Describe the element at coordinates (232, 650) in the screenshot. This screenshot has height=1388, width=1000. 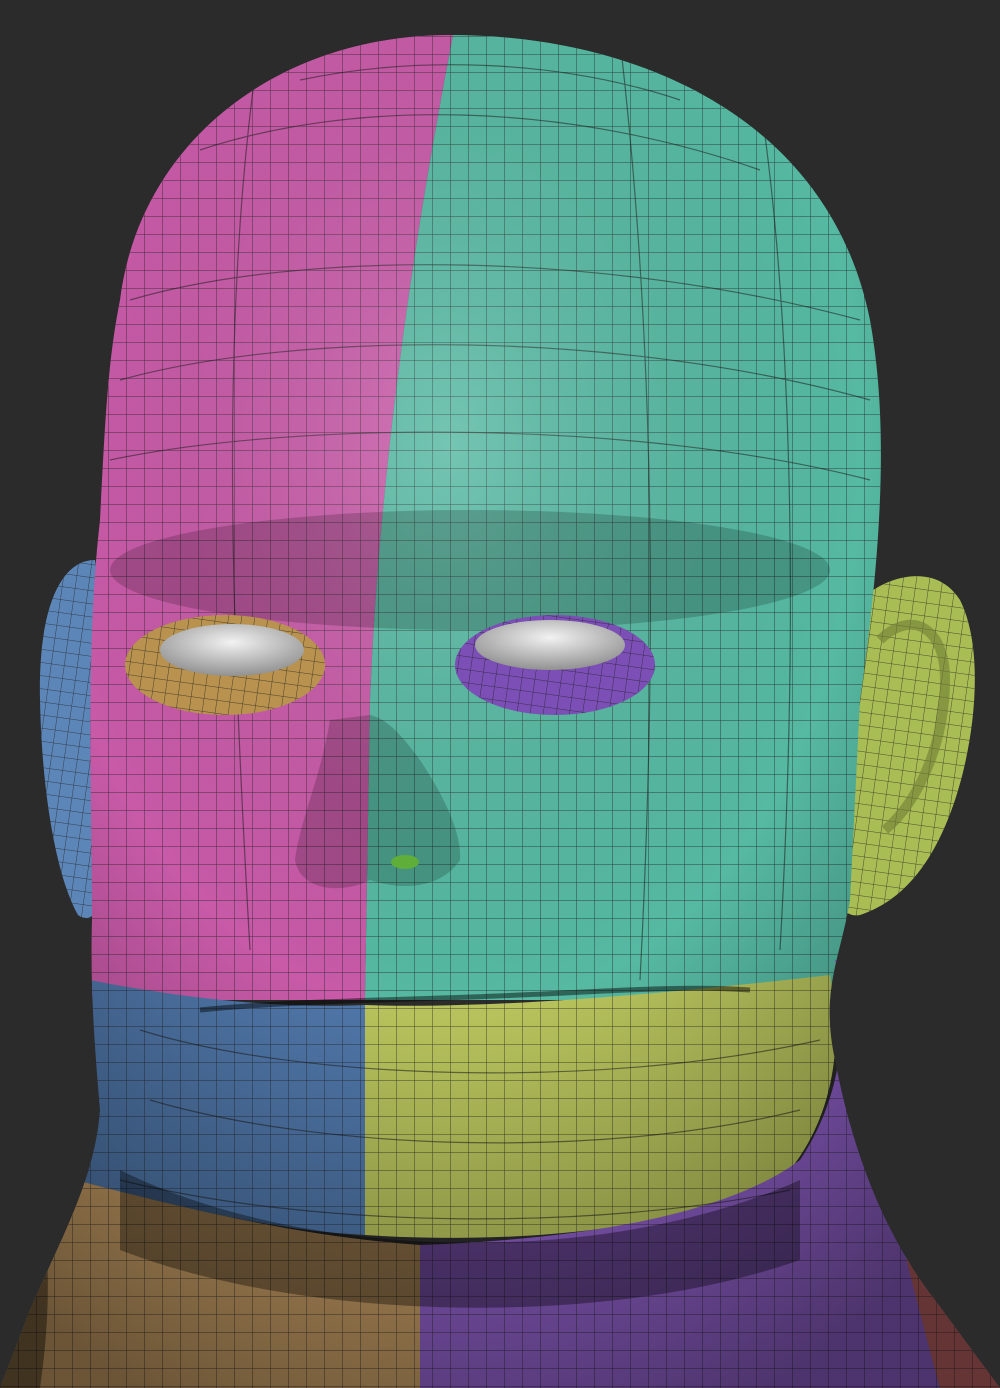
I see `eyeball-right` at that location.